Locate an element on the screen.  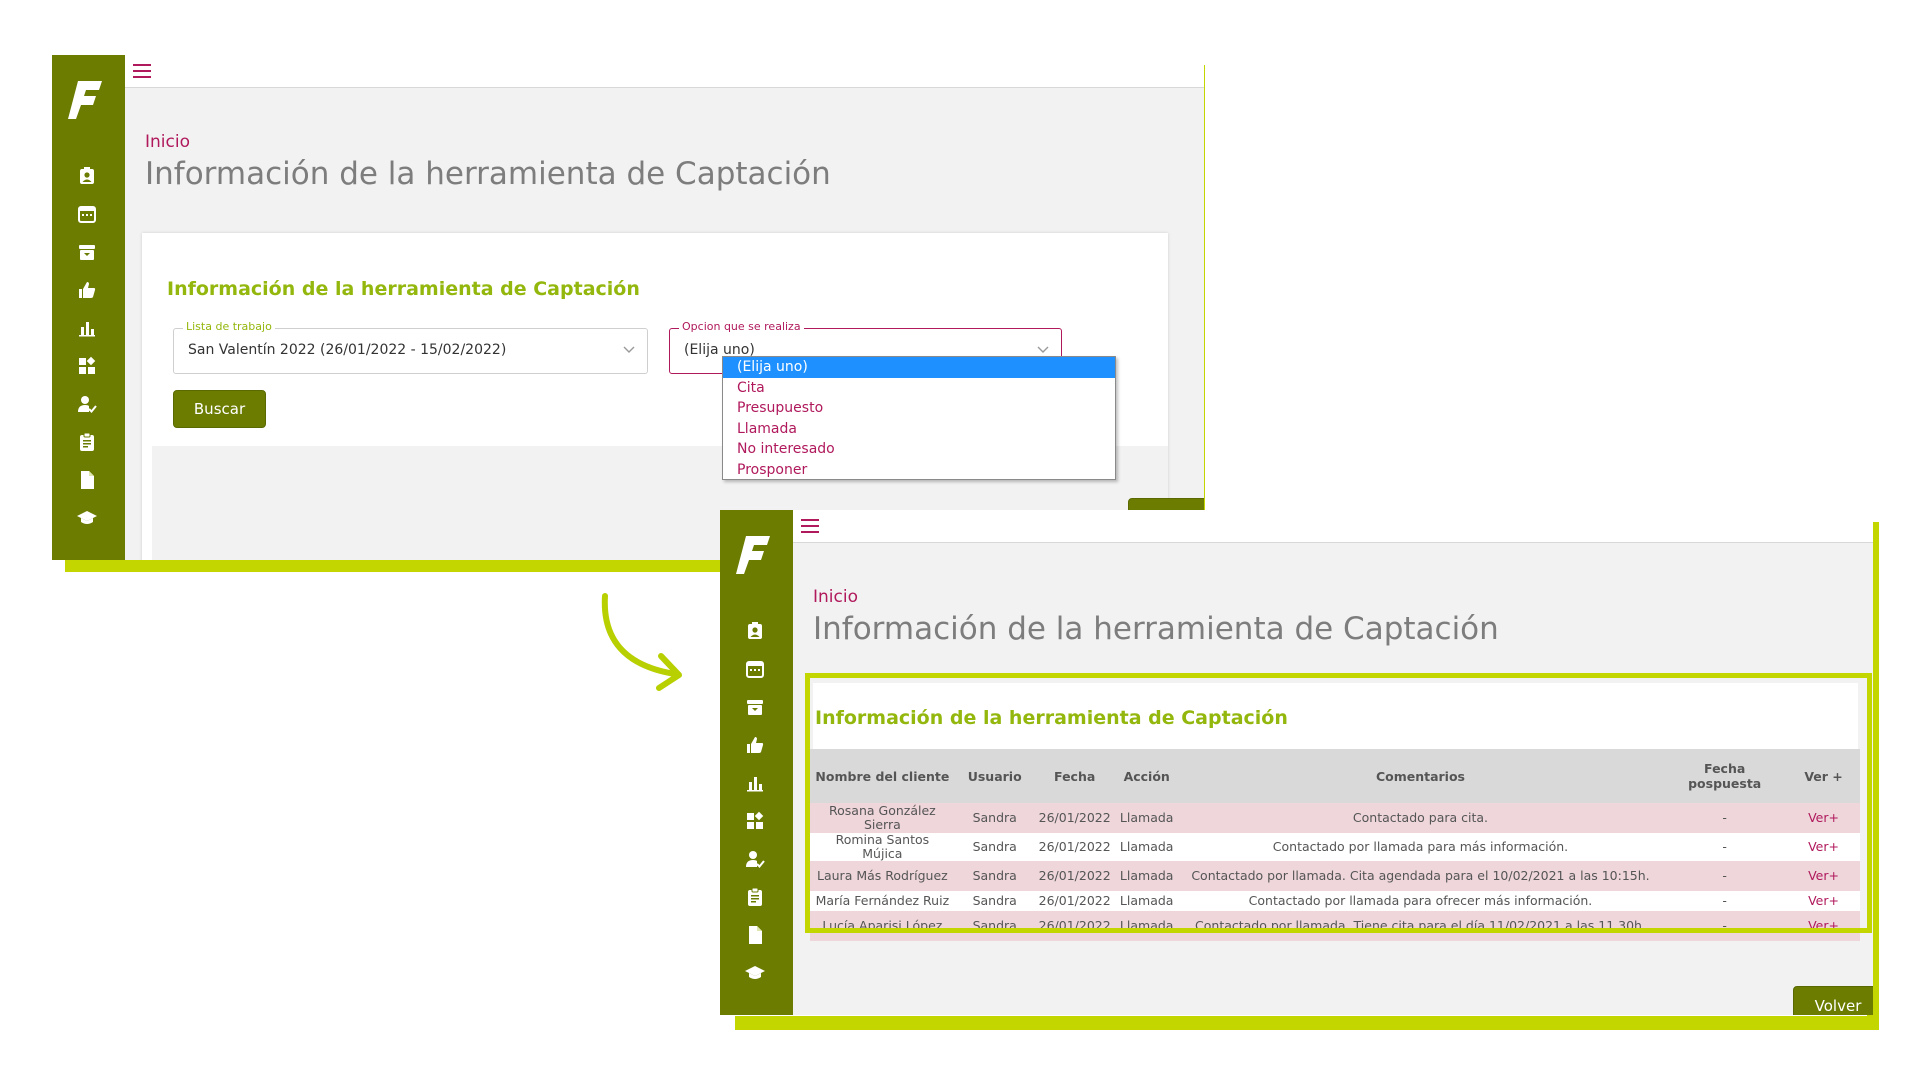
dropdown-option: (Elija uno) is located at coordinates (919, 367).